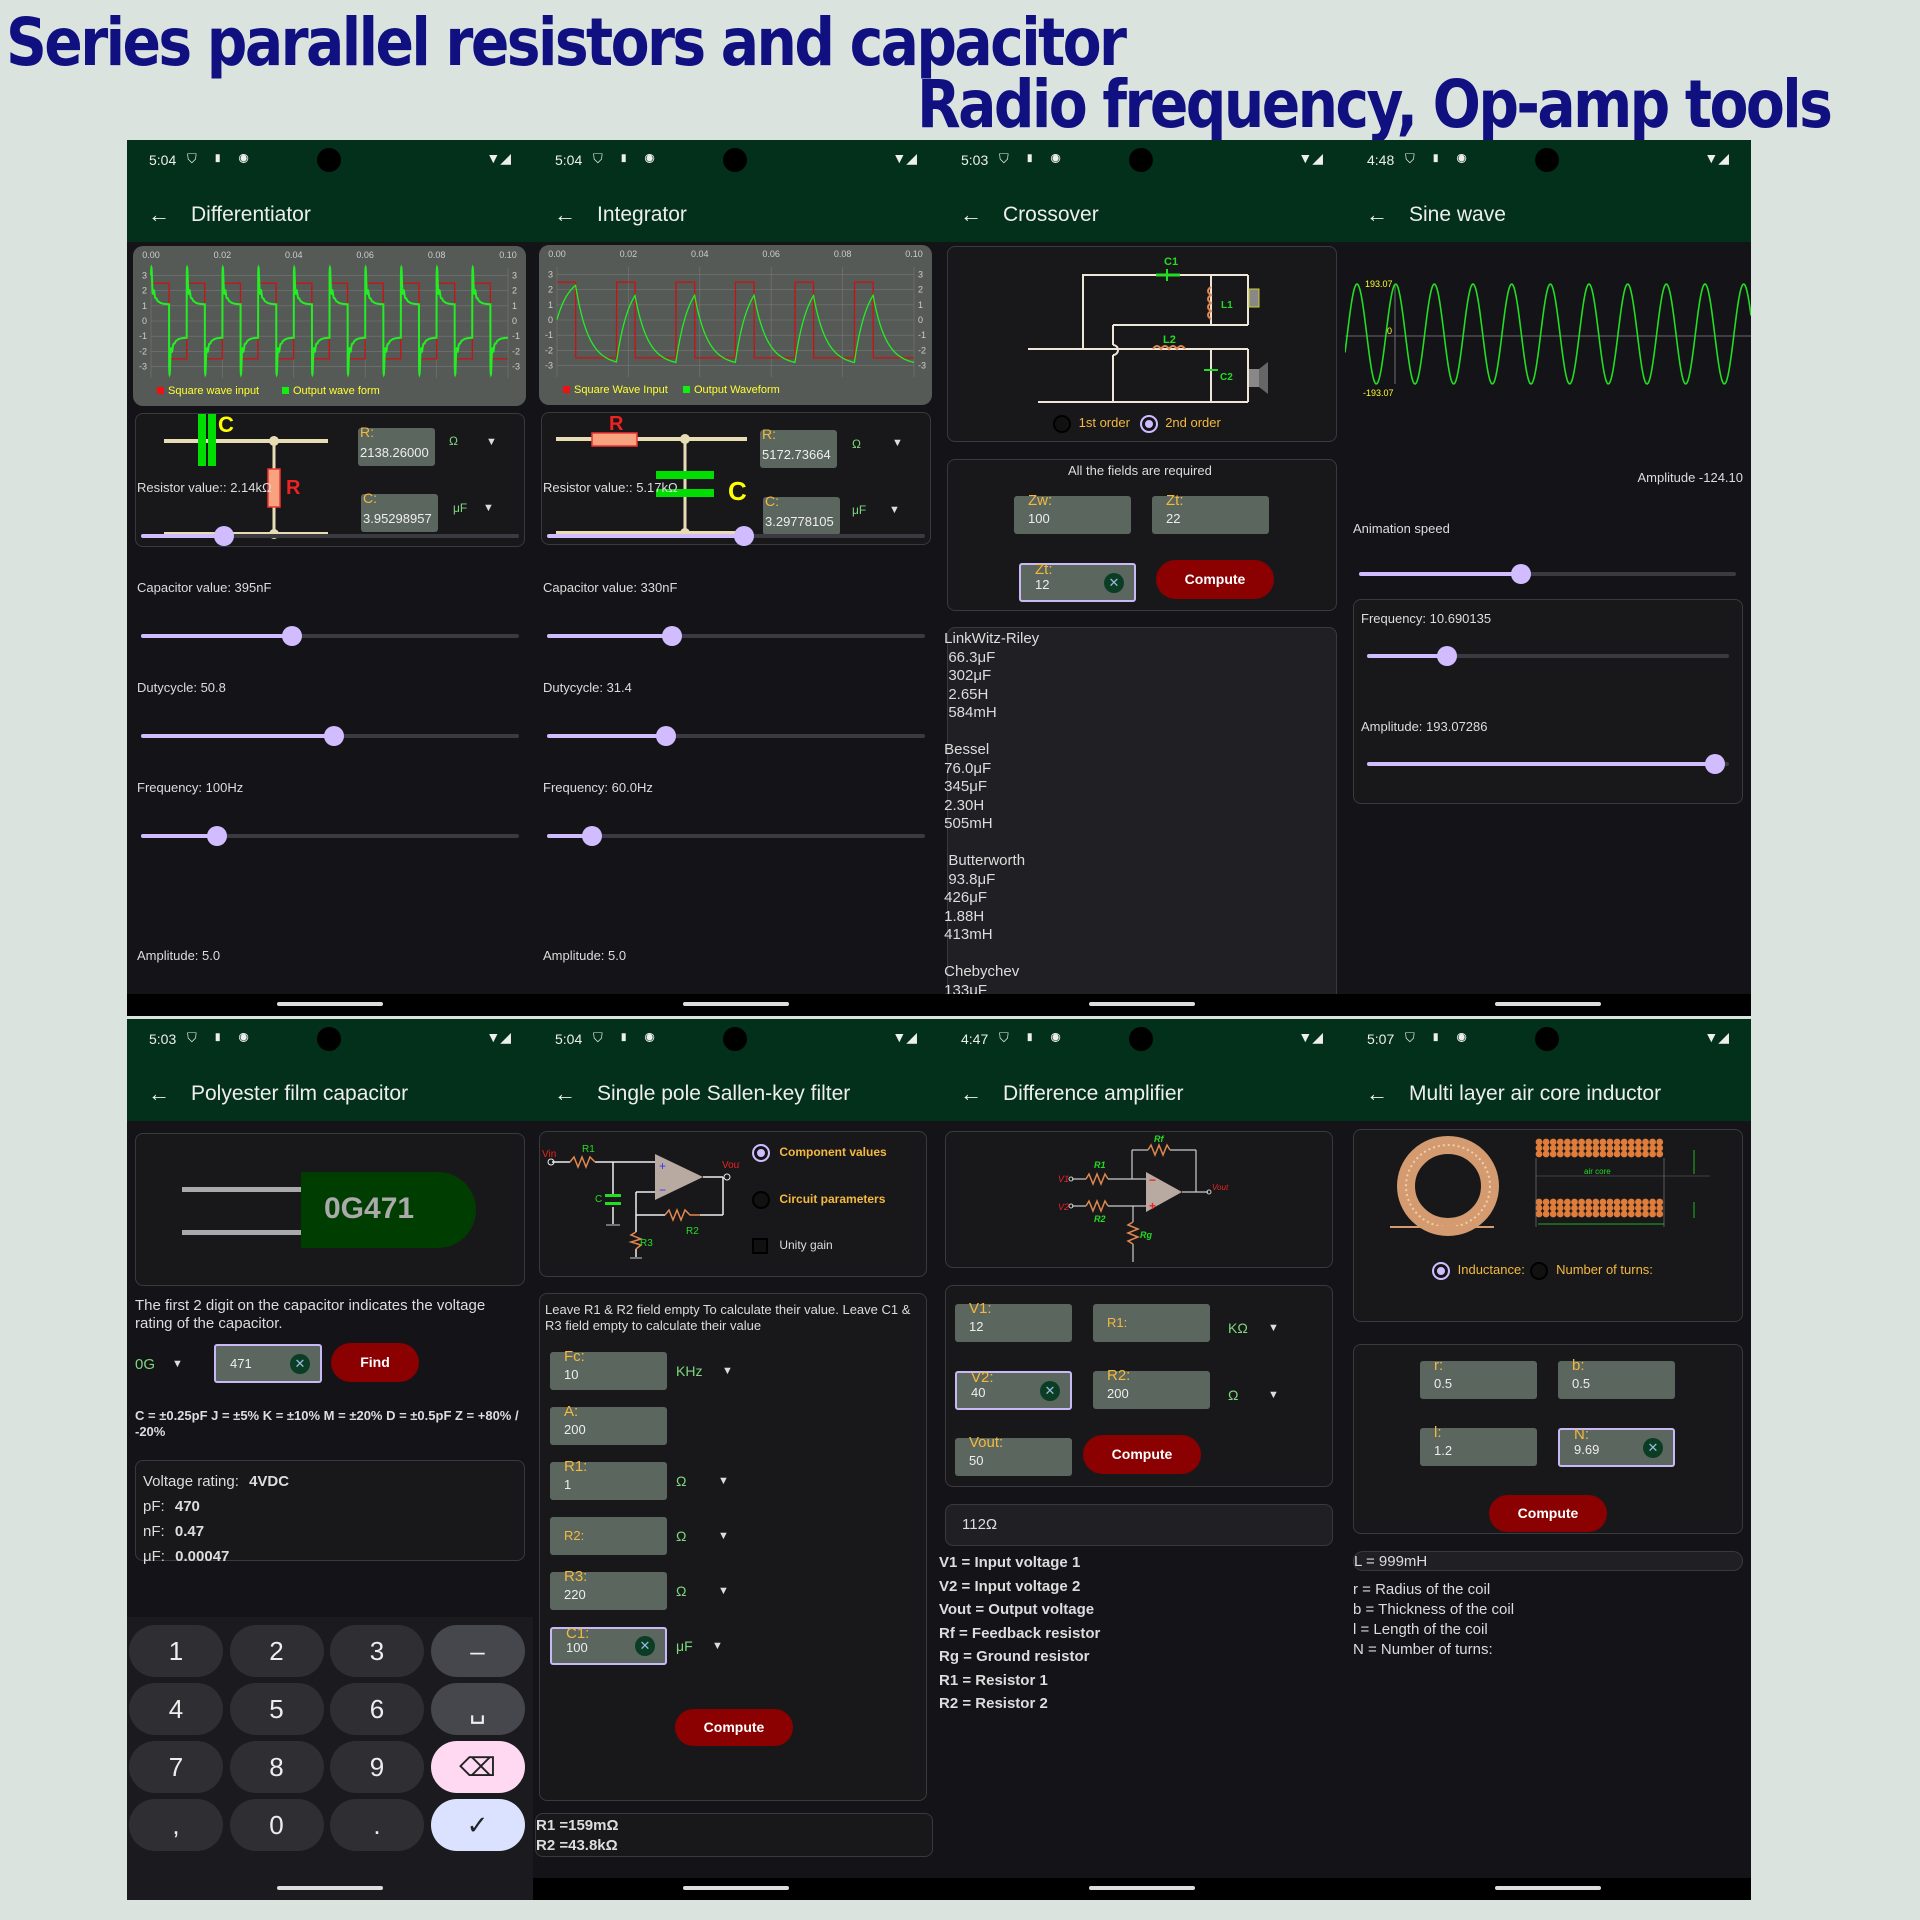 This screenshot has height=1920, width=1920. What do you see at coordinates (1148, 424) in the screenshot?
I see `radio-2nd-order` at bounding box center [1148, 424].